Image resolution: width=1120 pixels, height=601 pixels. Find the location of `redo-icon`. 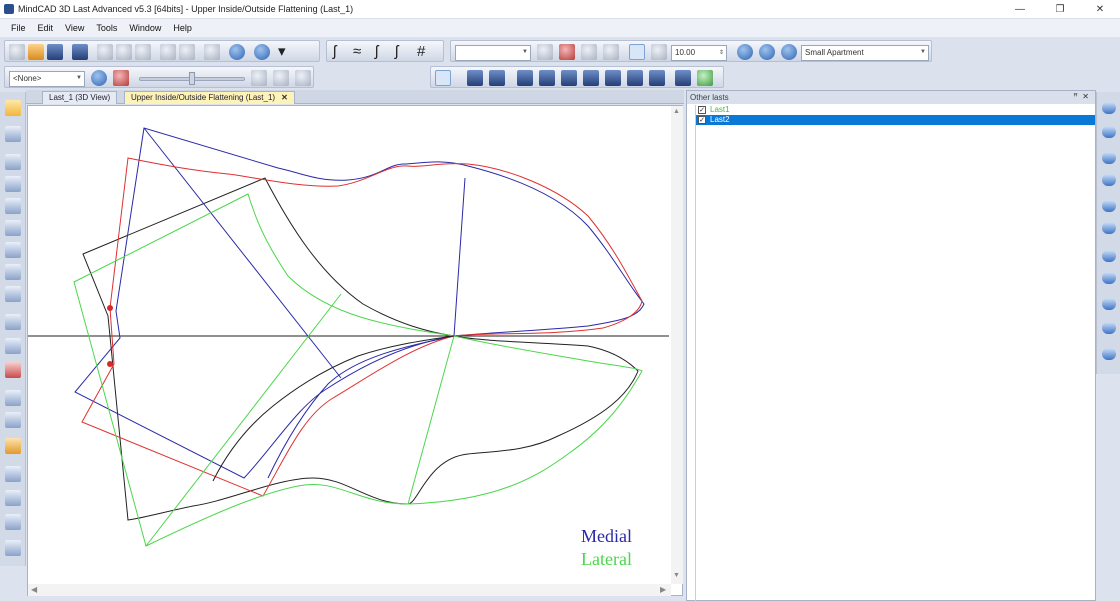

redo-icon is located at coordinates (187, 52).